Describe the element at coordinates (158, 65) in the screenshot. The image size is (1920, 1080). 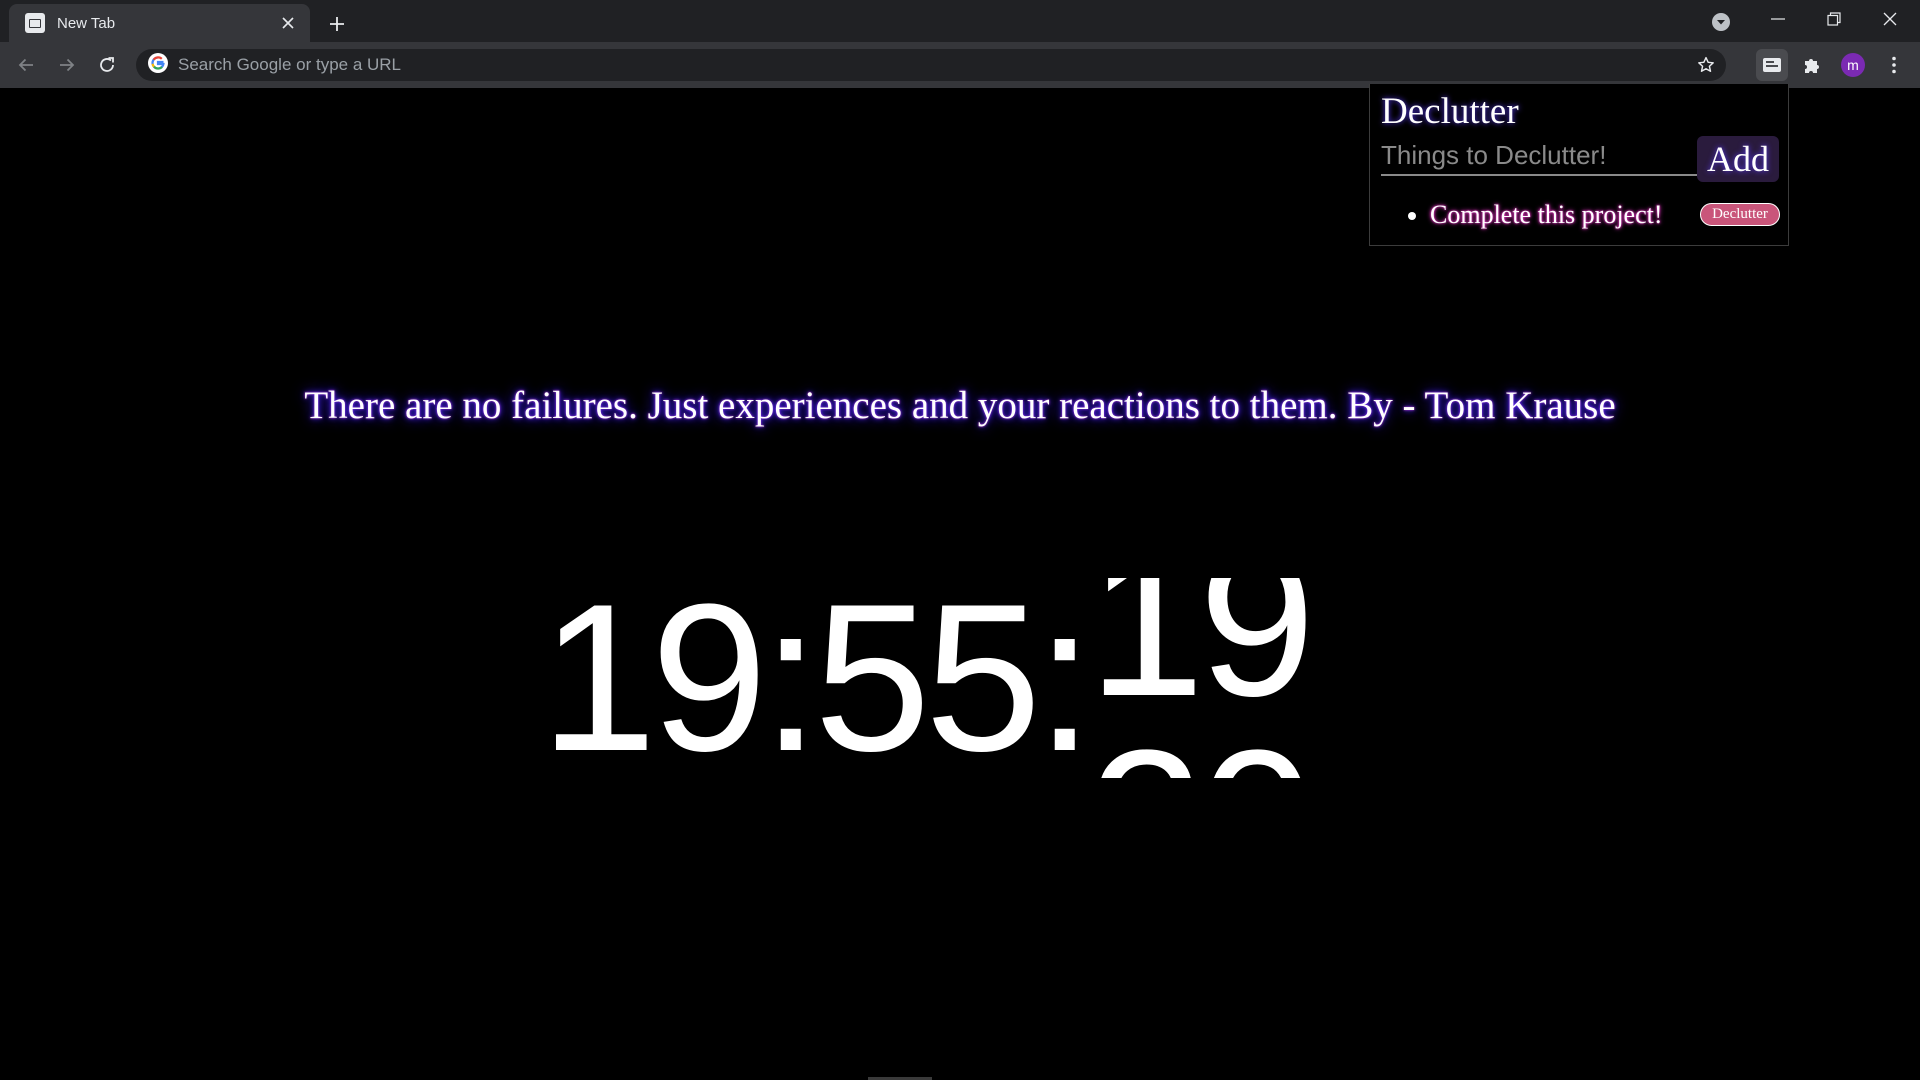
I see `google-g-icon` at that location.